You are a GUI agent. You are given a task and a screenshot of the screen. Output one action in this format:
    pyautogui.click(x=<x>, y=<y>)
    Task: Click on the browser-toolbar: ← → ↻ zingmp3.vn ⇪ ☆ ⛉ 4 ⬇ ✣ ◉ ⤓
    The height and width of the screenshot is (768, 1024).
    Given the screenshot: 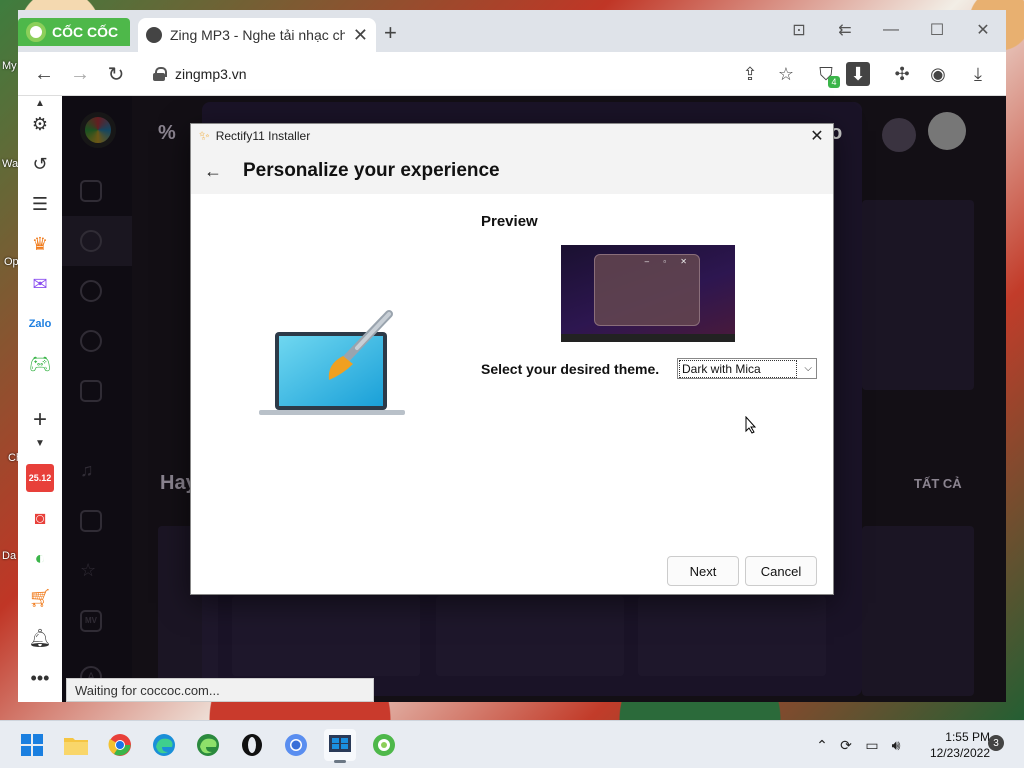 What is the action you would take?
    pyautogui.click(x=512, y=74)
    